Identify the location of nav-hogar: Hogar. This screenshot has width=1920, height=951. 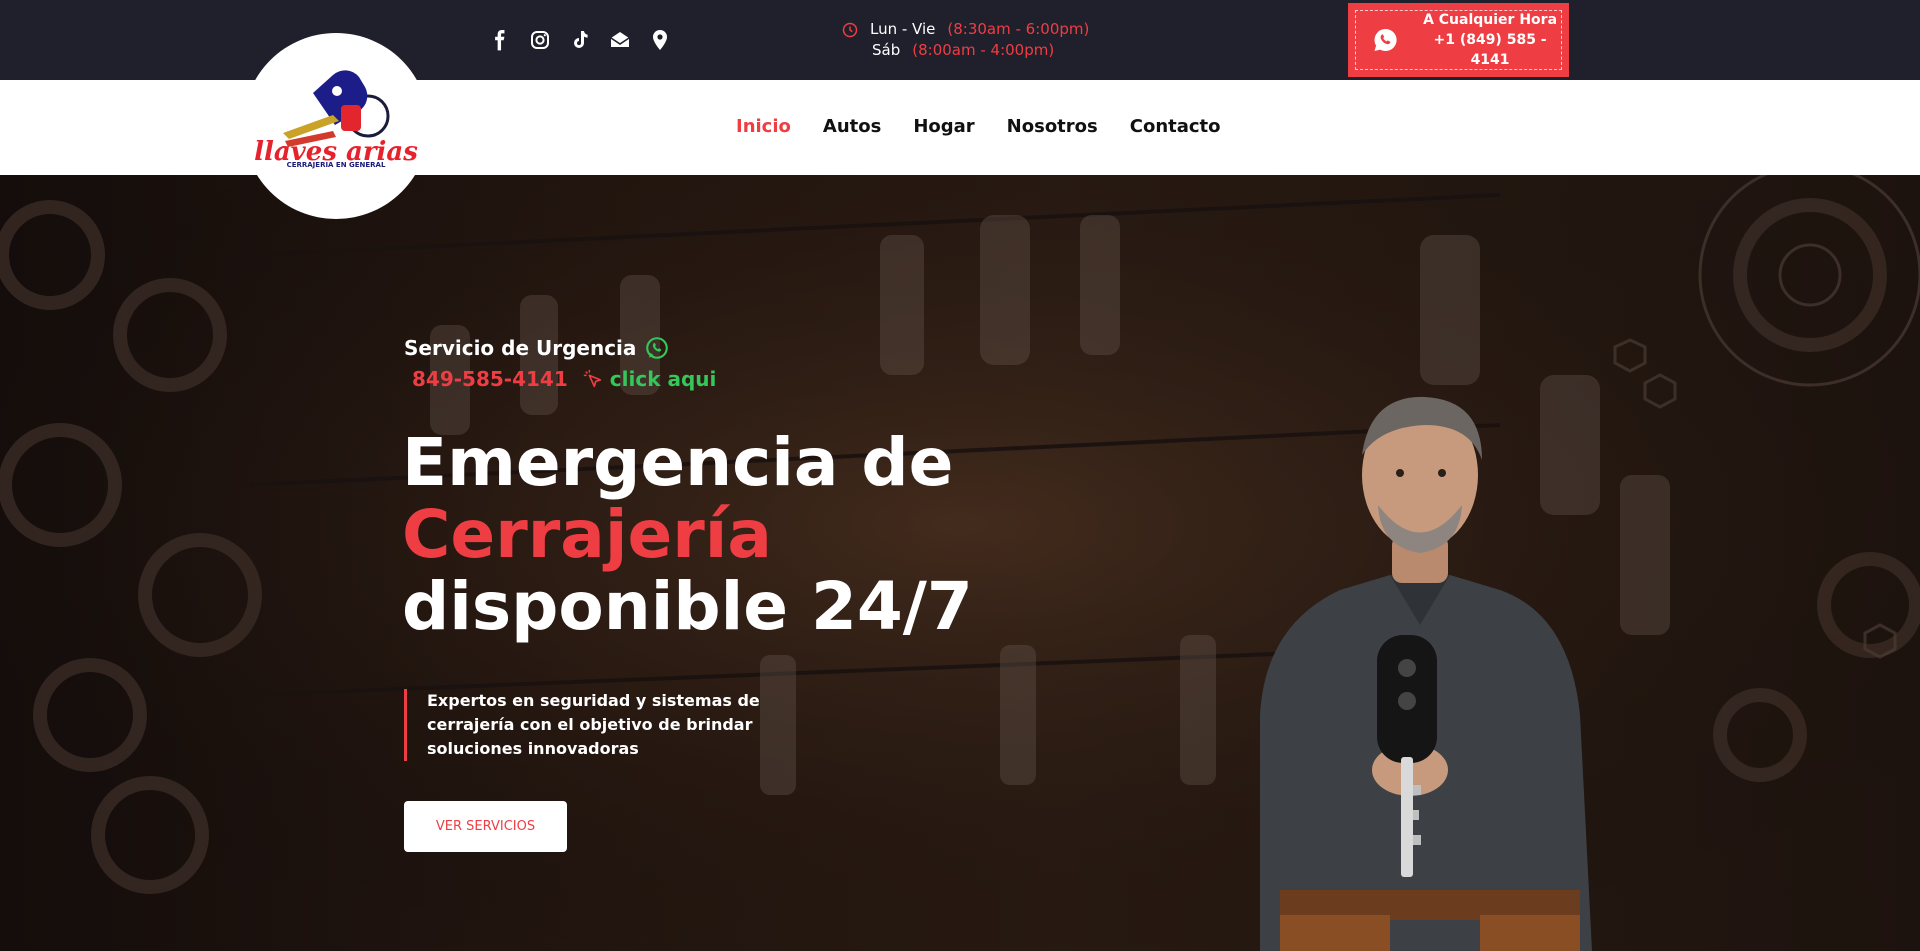
(943, 126).